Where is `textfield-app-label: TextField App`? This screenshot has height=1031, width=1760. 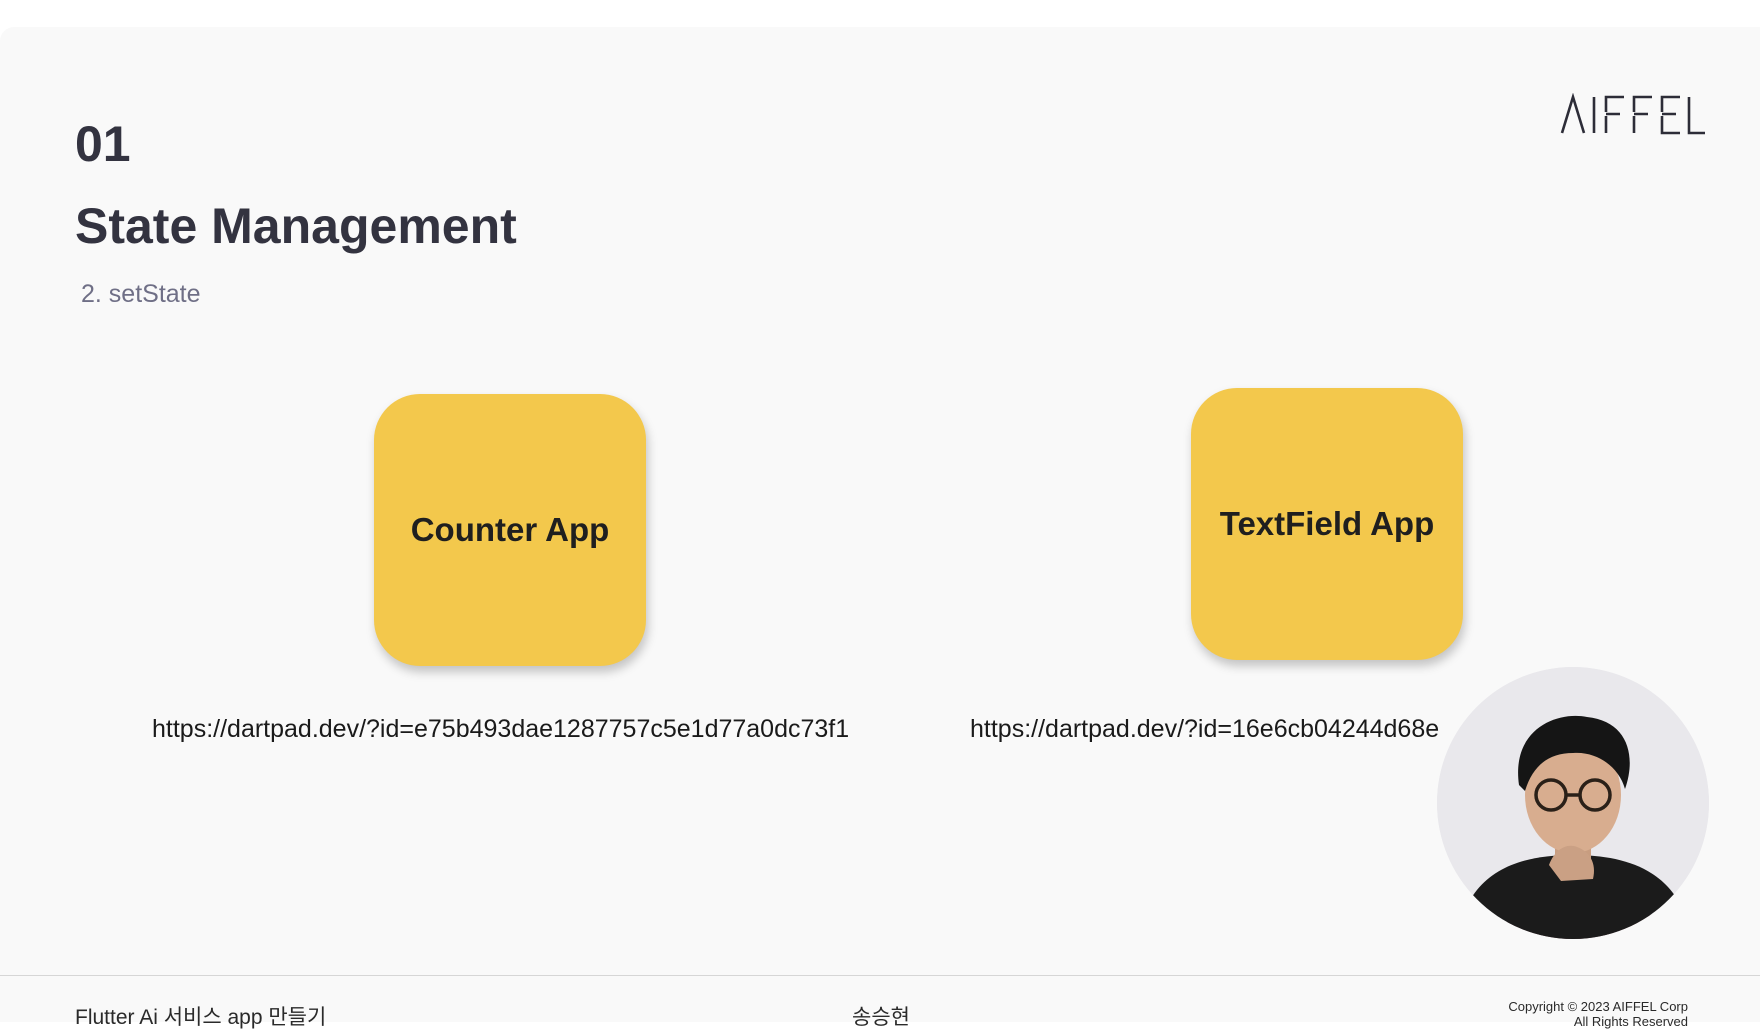
textfield-app-label: TextField App is located at coordinates (1327, 523).